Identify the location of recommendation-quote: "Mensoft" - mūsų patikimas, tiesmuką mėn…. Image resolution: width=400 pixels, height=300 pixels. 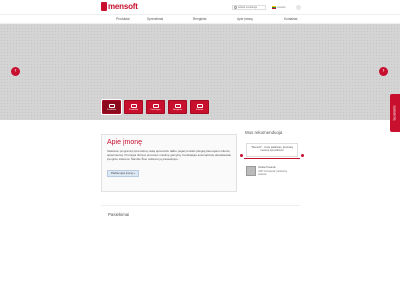
(272, 150).